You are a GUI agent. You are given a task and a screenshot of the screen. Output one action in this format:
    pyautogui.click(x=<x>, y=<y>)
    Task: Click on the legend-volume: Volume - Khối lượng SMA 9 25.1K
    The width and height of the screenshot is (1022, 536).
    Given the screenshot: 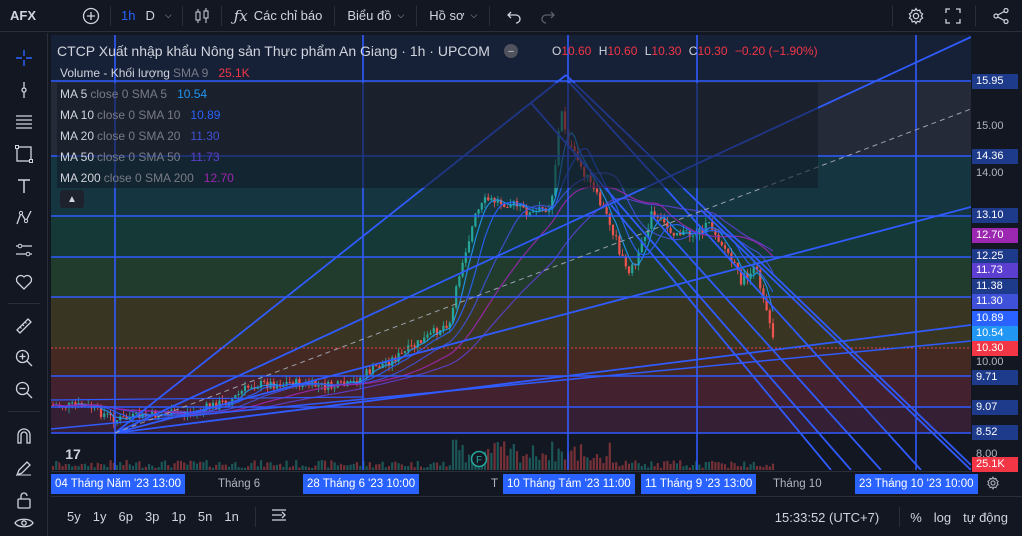 What is the action you would take?
    pyautogui.click(x=437, y=72)
    